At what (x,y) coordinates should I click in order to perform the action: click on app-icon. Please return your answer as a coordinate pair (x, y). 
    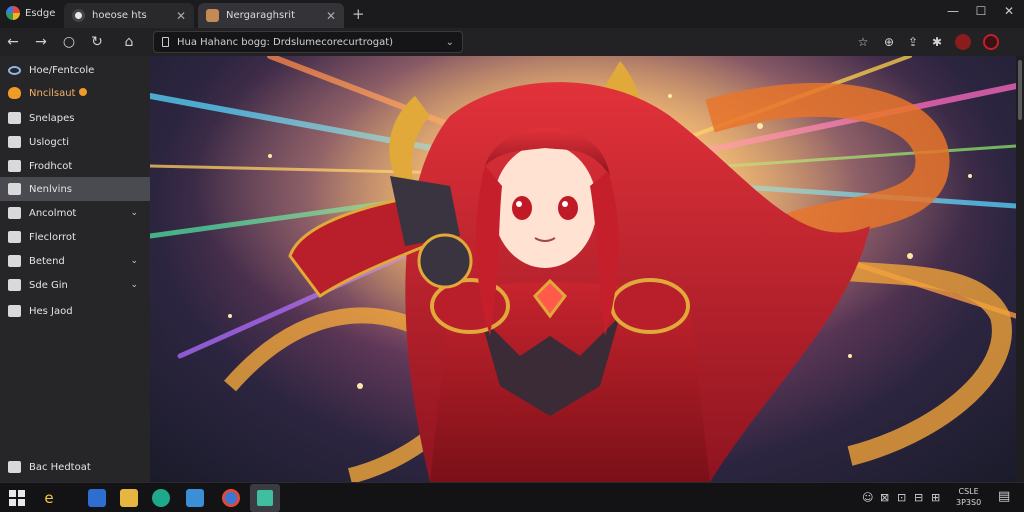
    Looking at the image, I should click on (14, 285).